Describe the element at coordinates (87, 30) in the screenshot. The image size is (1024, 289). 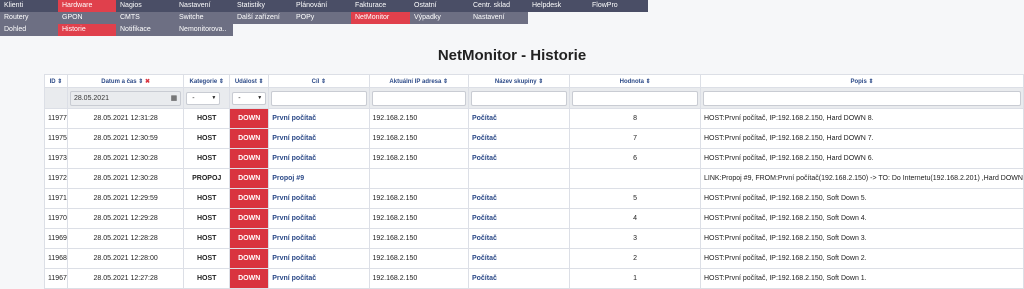
I see `subsubmenu-historie: Historie` at that location.